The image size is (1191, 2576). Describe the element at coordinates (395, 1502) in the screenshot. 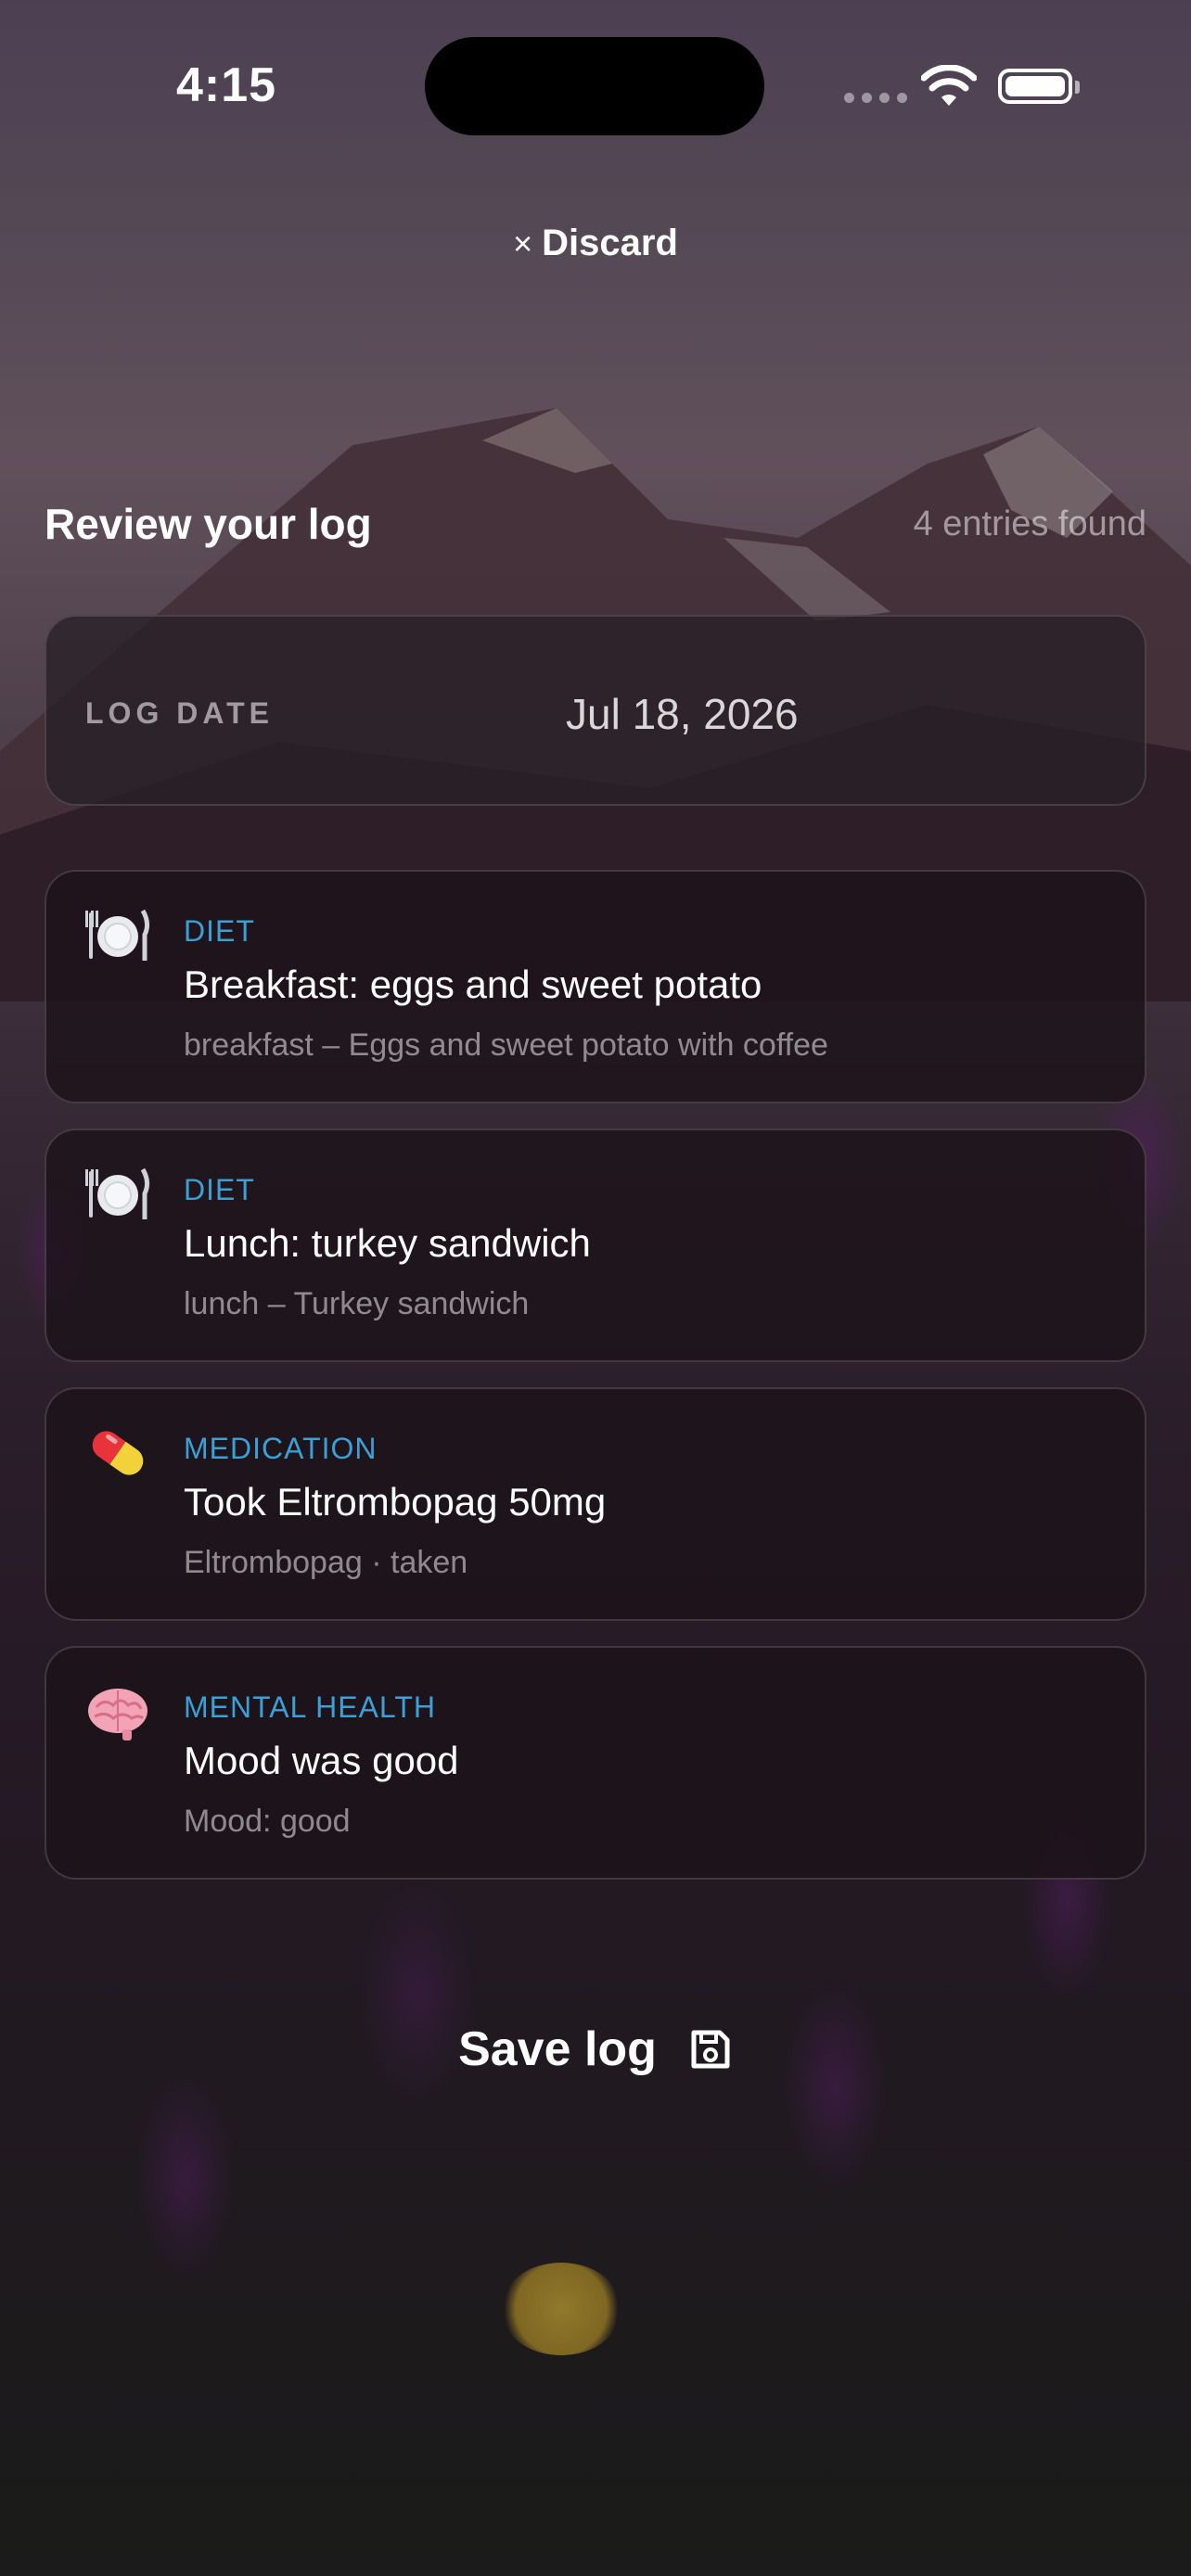

I see `entry-title: Took Eltrombopag 50mg` at that location.